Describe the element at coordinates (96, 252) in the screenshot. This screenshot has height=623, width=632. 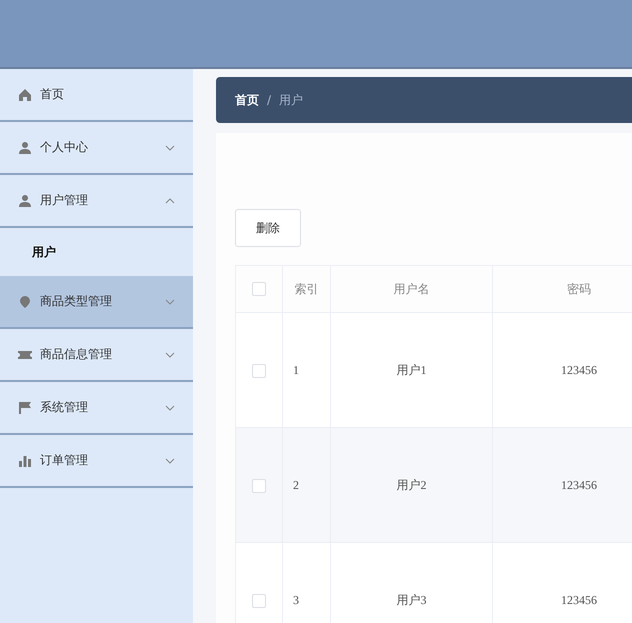
I see `sidebar-submenu-item: 用户` at that location.